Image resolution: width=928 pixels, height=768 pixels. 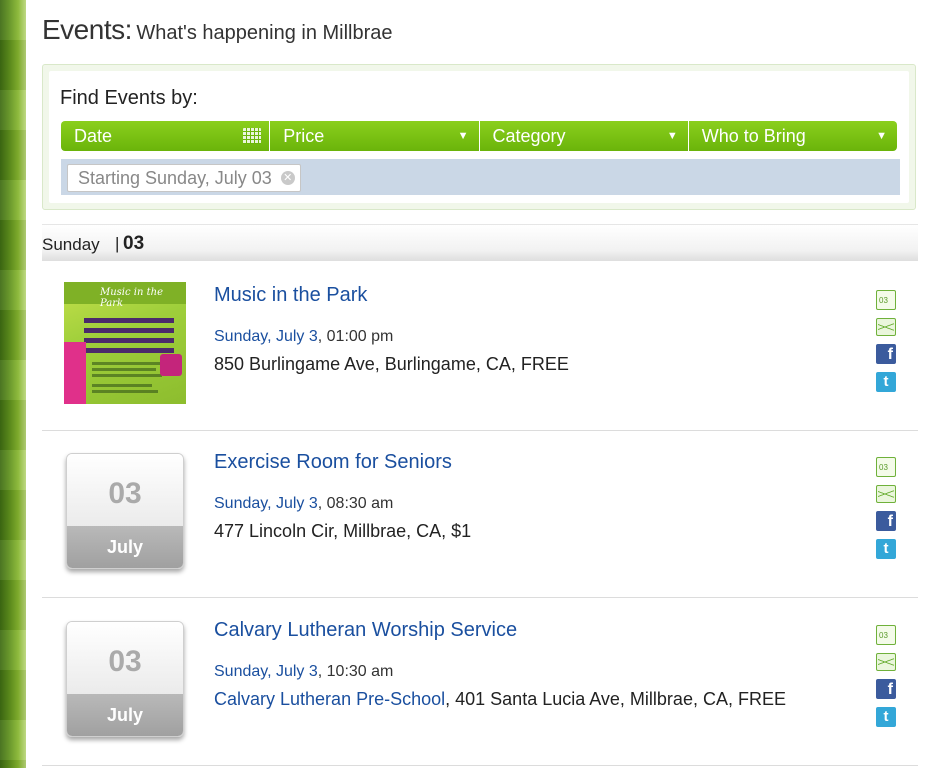 I want to click on calendar-icon, so click(x=252, y=136).